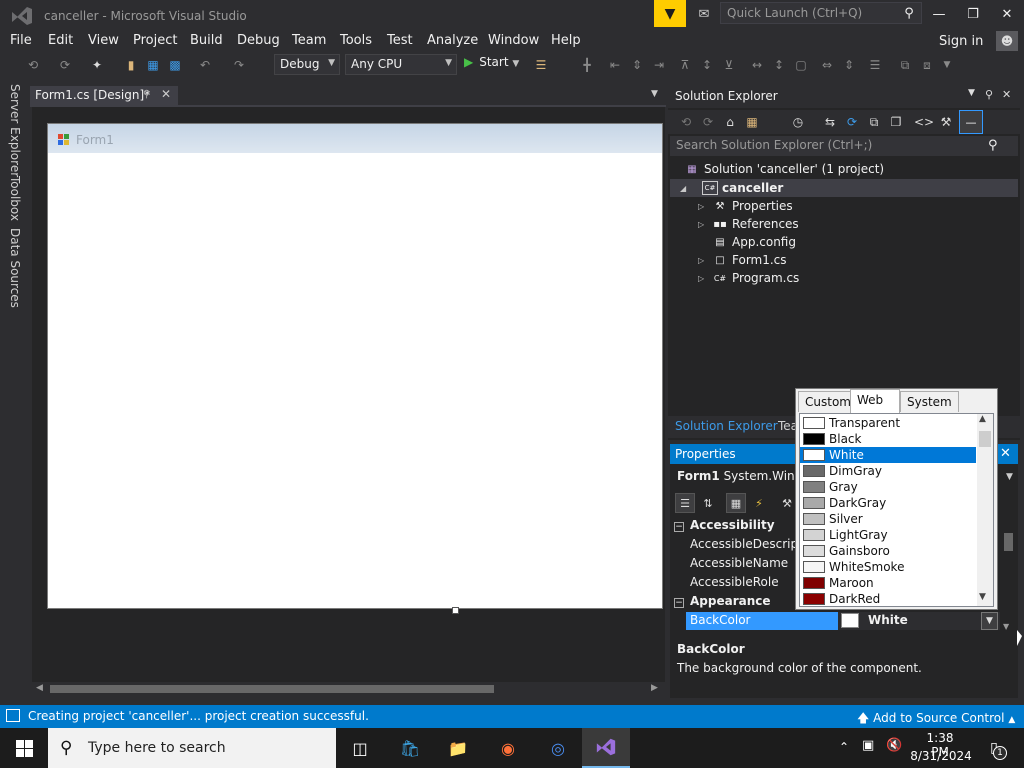 This screenshot has height=768, width=1024. Describe the element at coordinates (400, 40) in the screenshot. I see `menu-test: Test` at that location.